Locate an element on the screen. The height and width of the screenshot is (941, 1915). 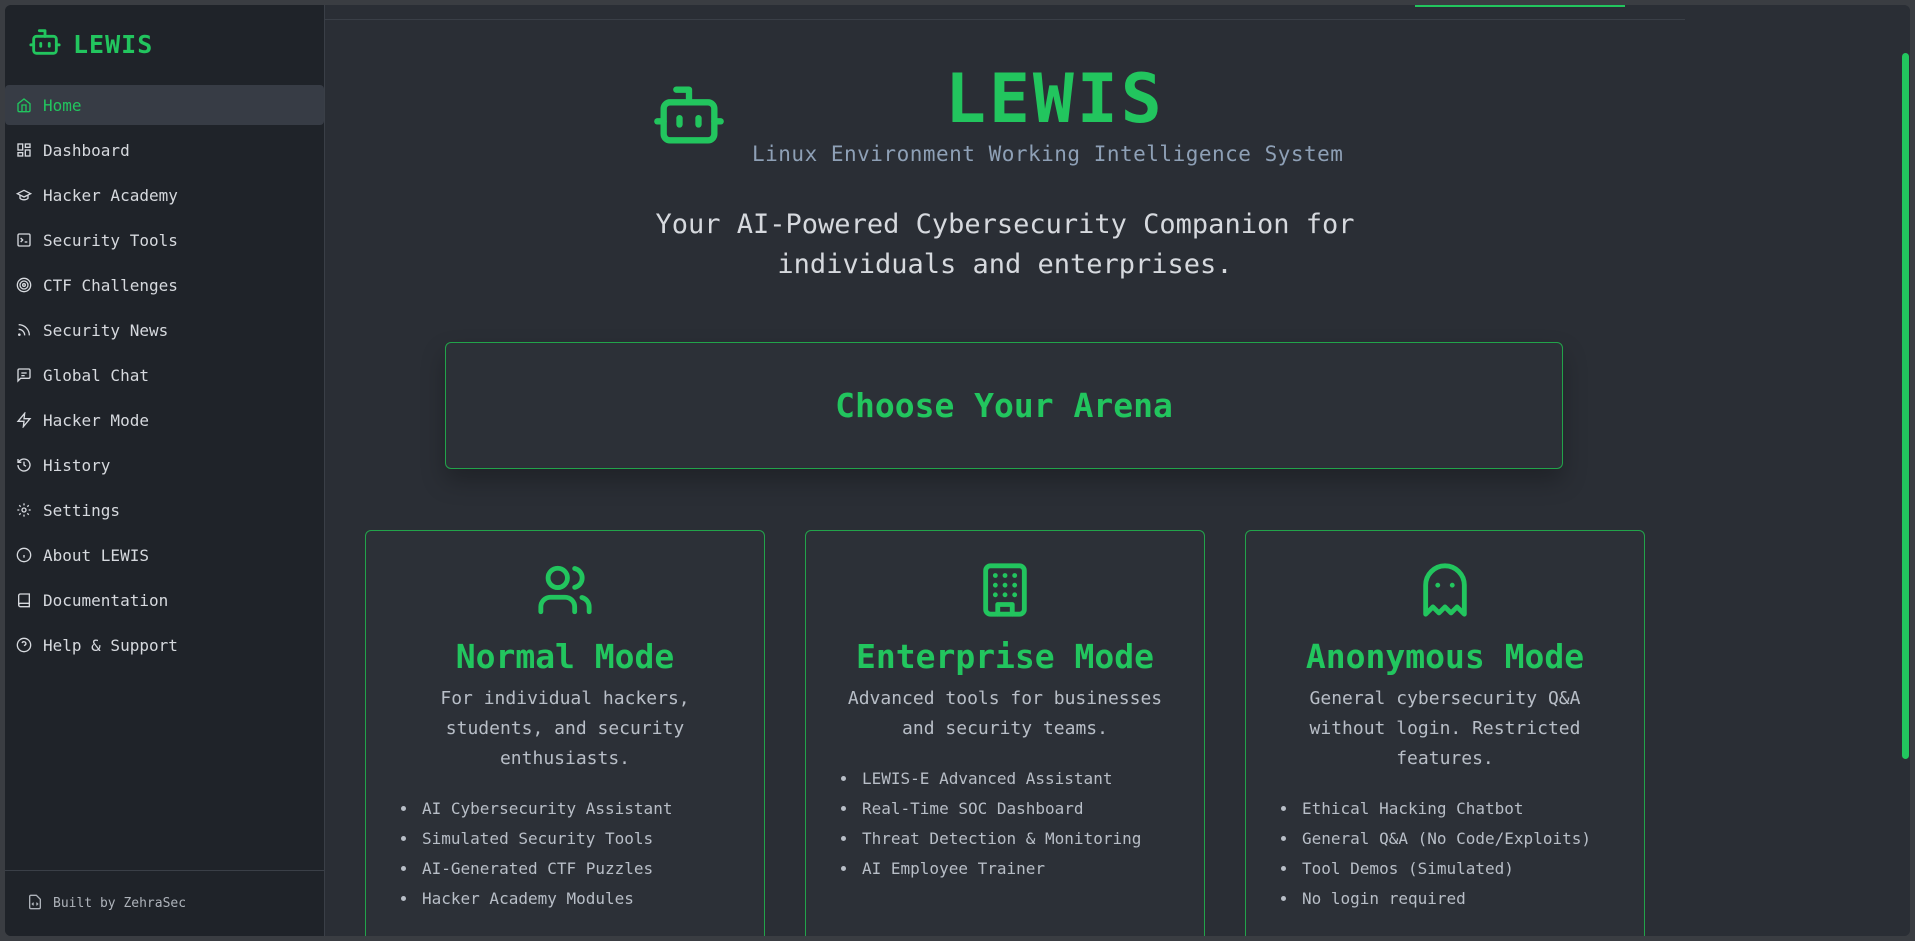
page-scrollbar is located at coordinates (1905, 470).